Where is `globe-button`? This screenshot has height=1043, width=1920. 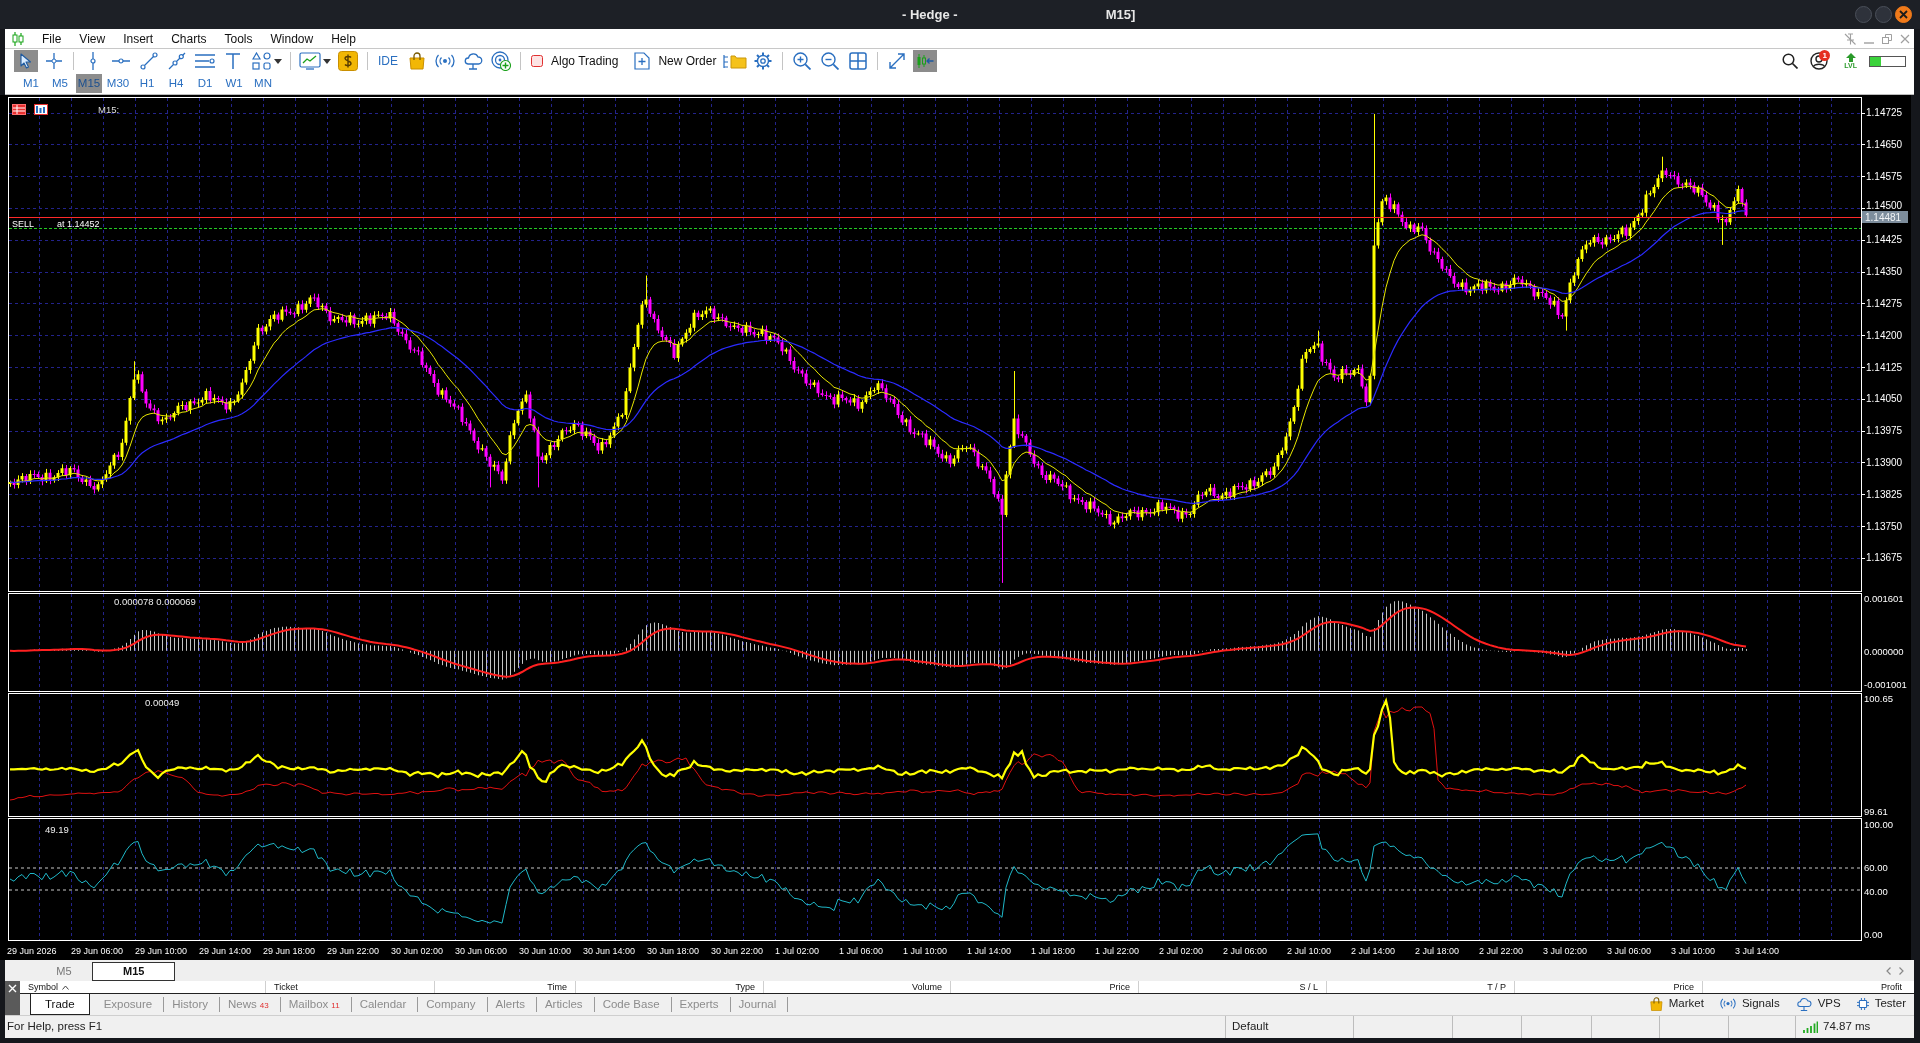 globe-button is located at coordinates (501, 61).